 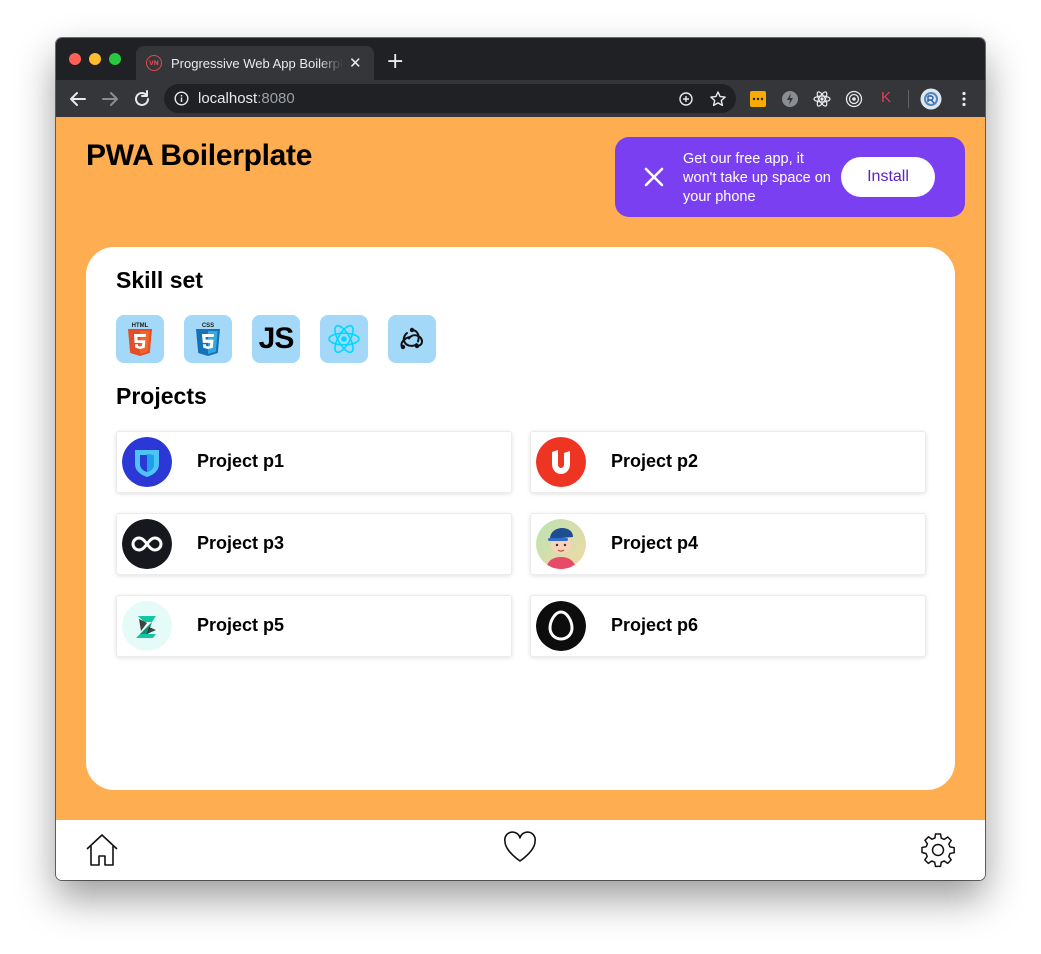 I want to click on project-card-p1: Project p1, so click(x=314, y=462).